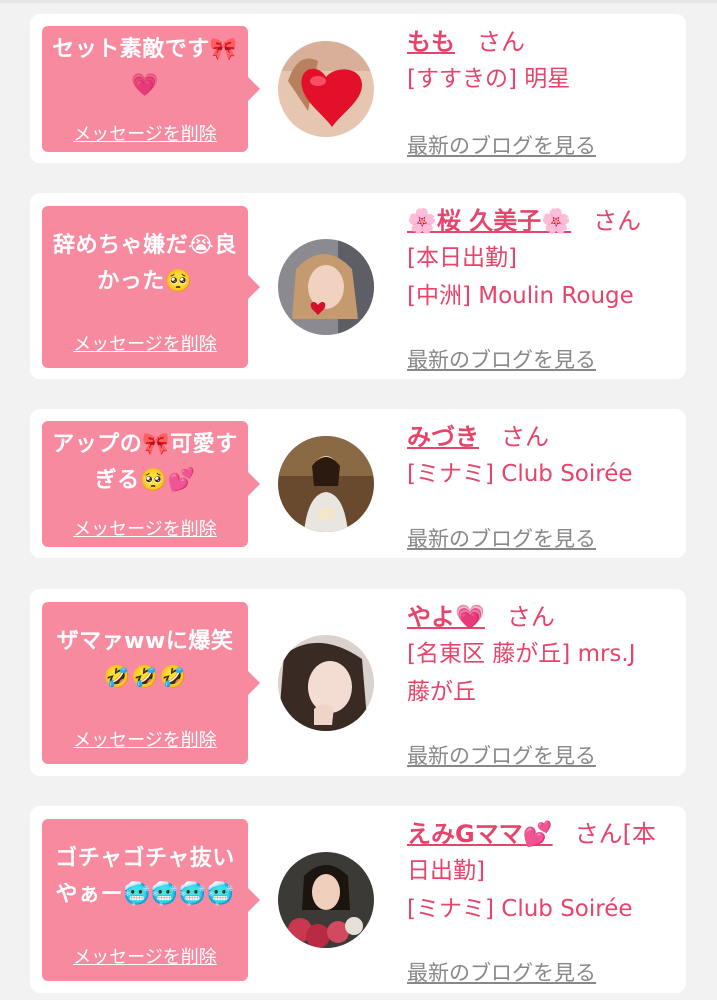 Image resolution: width=717 pixels, height=1000 pixels. I want to click on shop-info: [本日出勤], so click(462, 258).